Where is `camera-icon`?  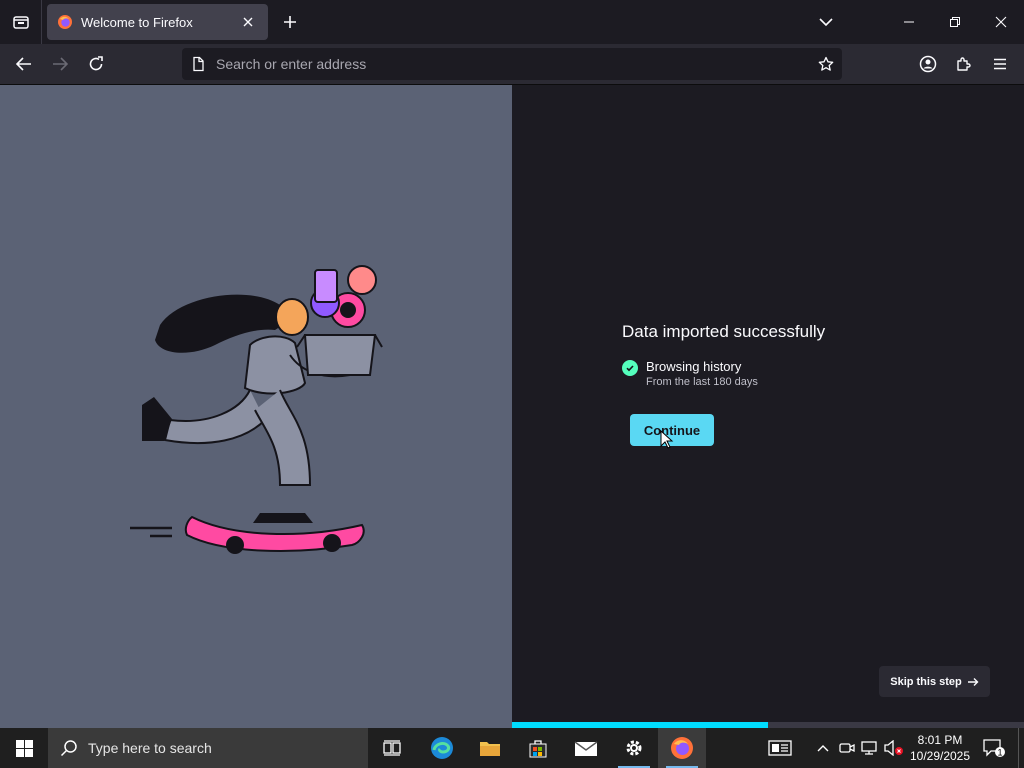 camera-icon is located at coordinates (847, 748).